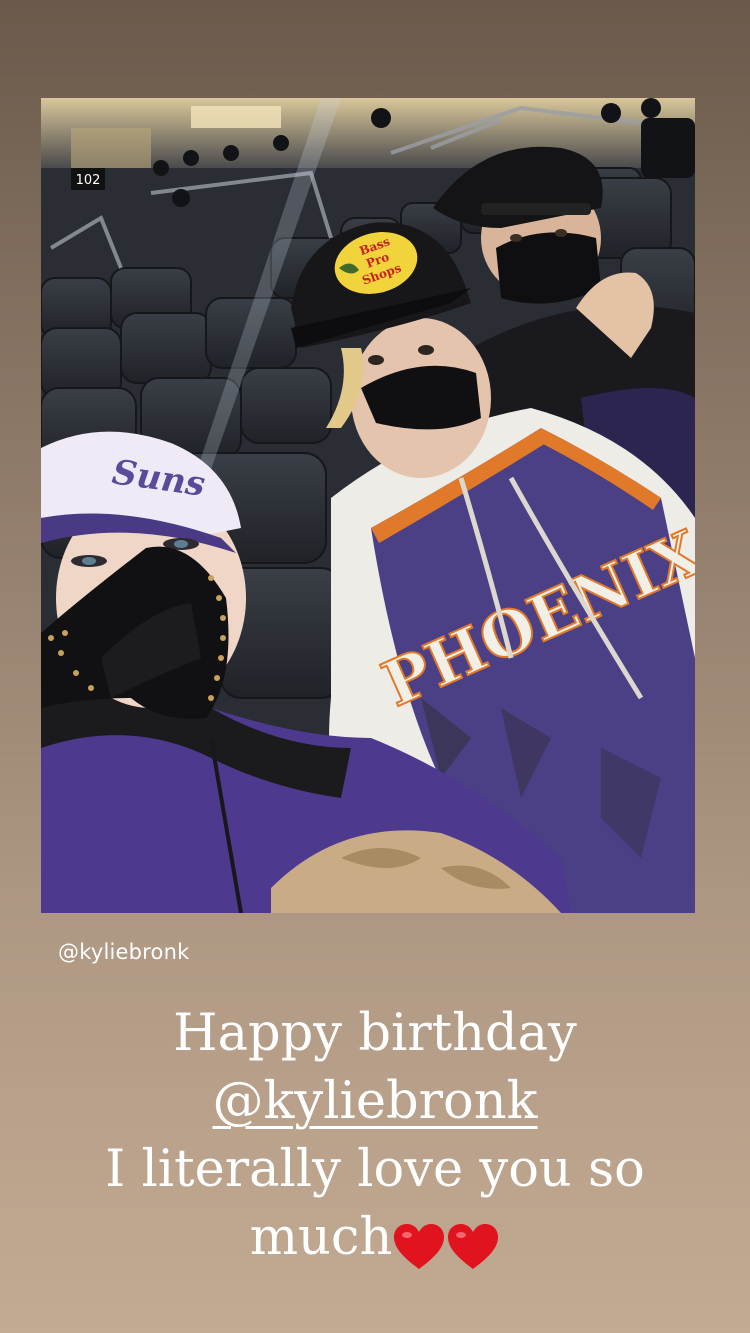  I want to click on caption-mention-link: @kyliebronk, so click(374, 1102).